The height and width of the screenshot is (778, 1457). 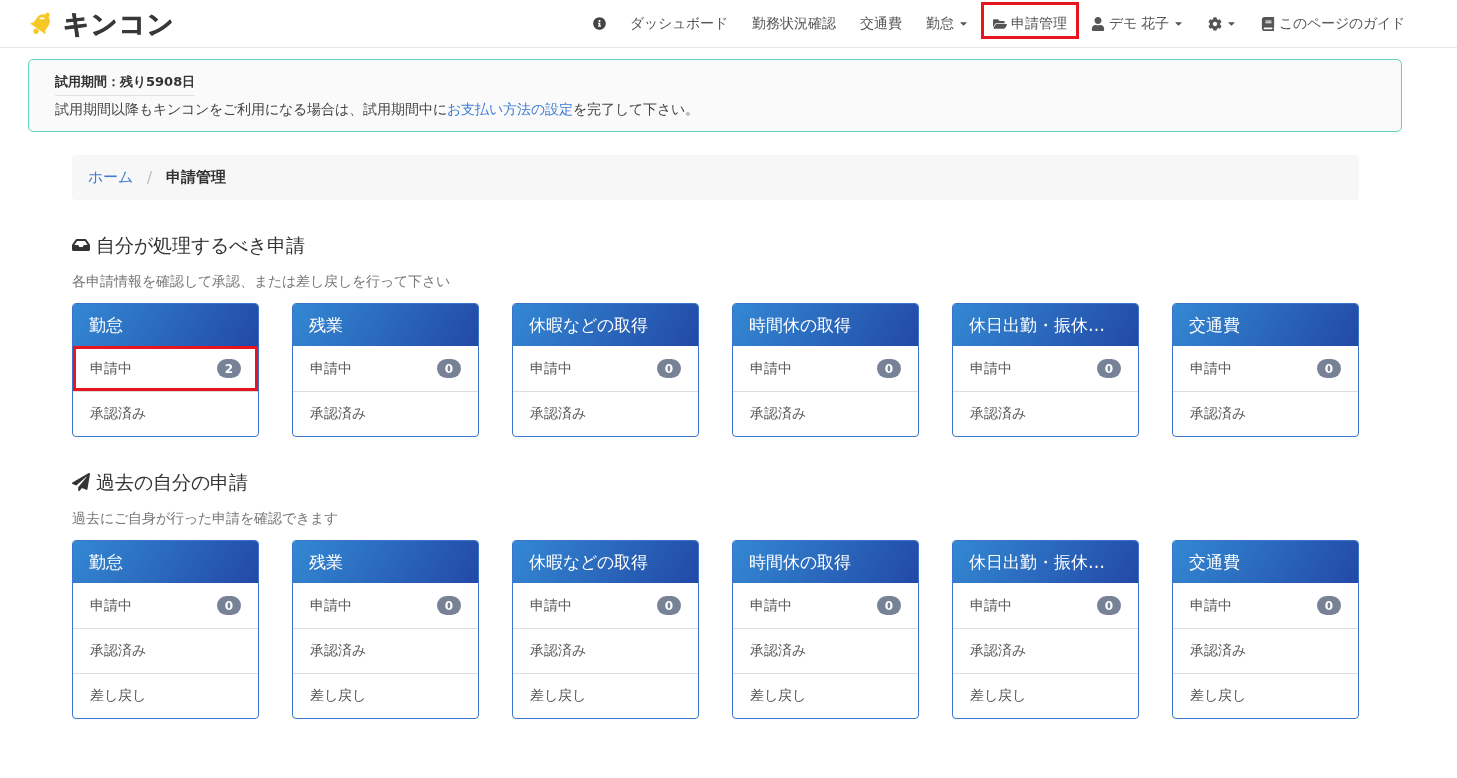 I want to click on section-subtitle: 各申請情報を確認して承認、または差し戻しを行って下さい, so click(x=261, y=281).